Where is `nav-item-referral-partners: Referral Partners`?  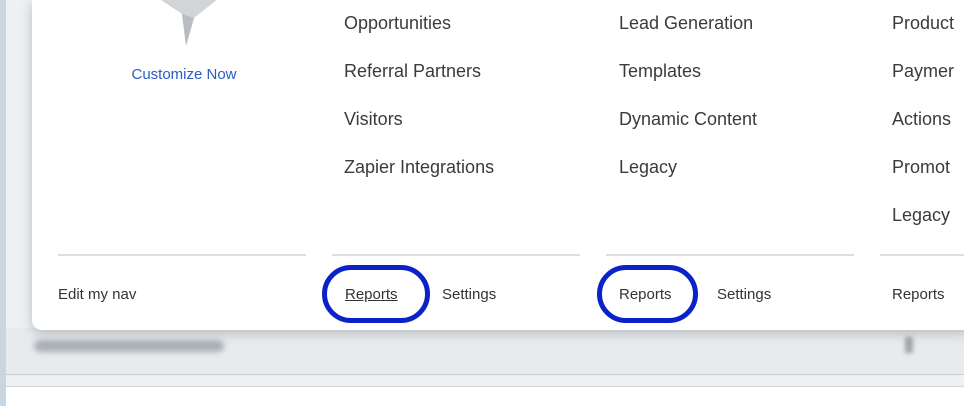
nav-item-referral-partners: Referral Partners is located at coordinates (412, 71).